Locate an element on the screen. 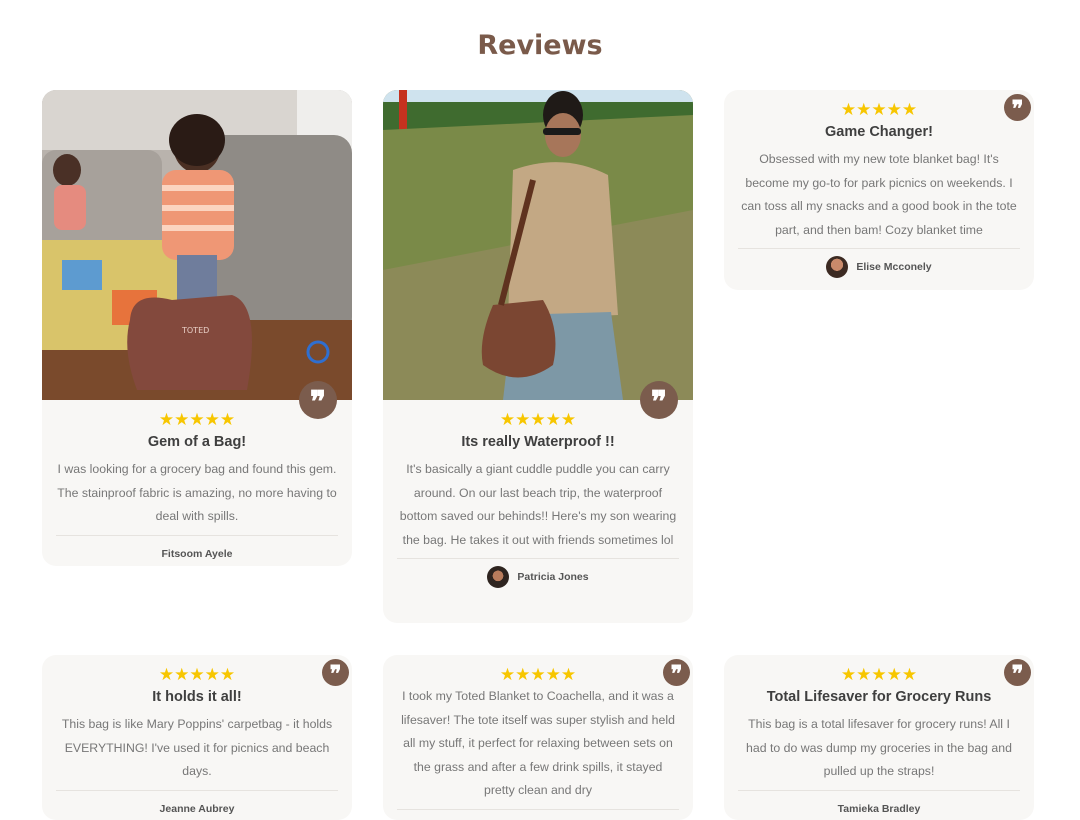  author-name: Tamieka Bradley is located at coordinates (879, 808).